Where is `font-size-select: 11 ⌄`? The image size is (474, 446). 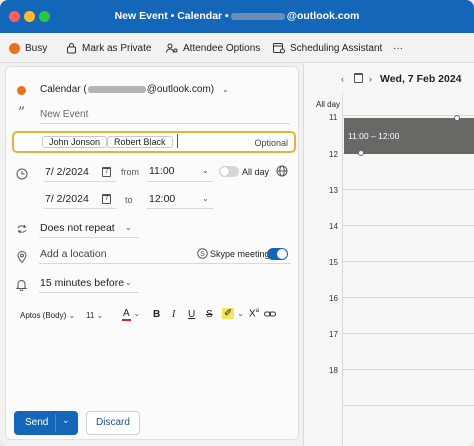 font-size-select: 11 ⌄ is located at coordinates (94, 315).